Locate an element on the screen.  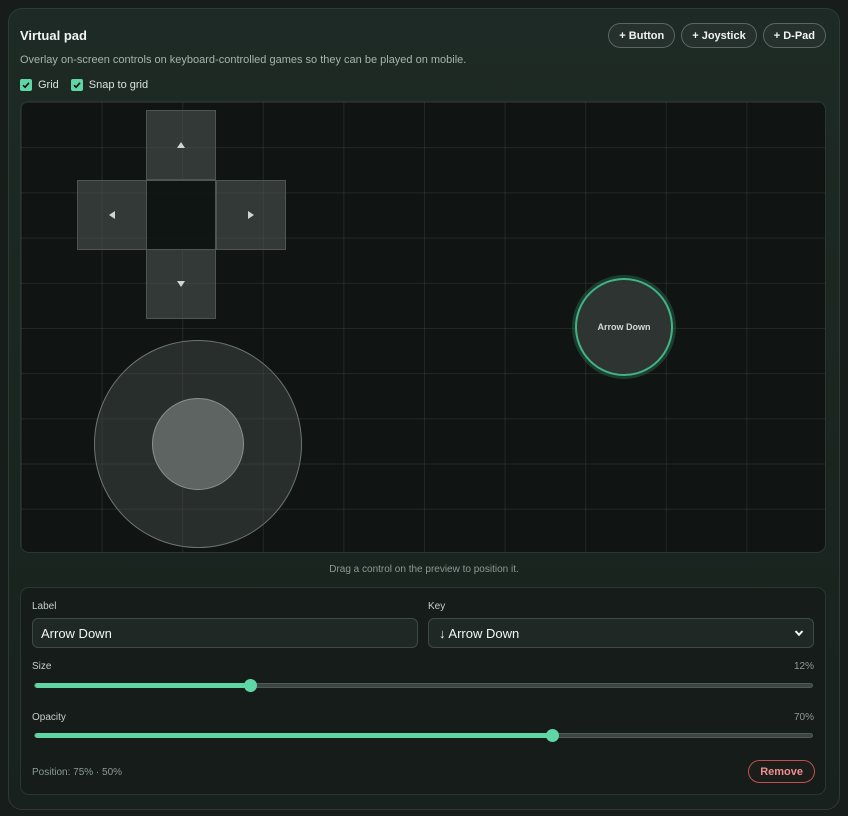
arrow-right-icon is located at coordinates (251, 215).